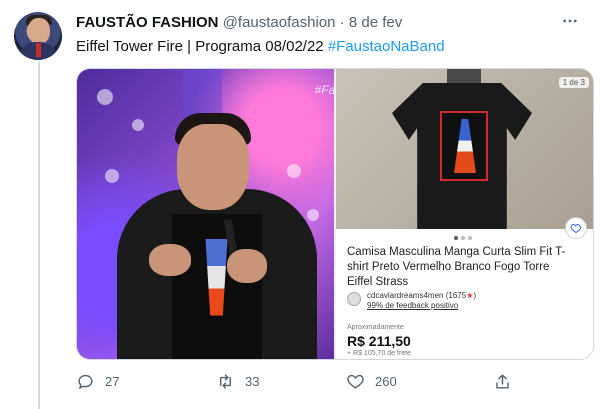  I want to click on author-avatar, so click(38, 36).